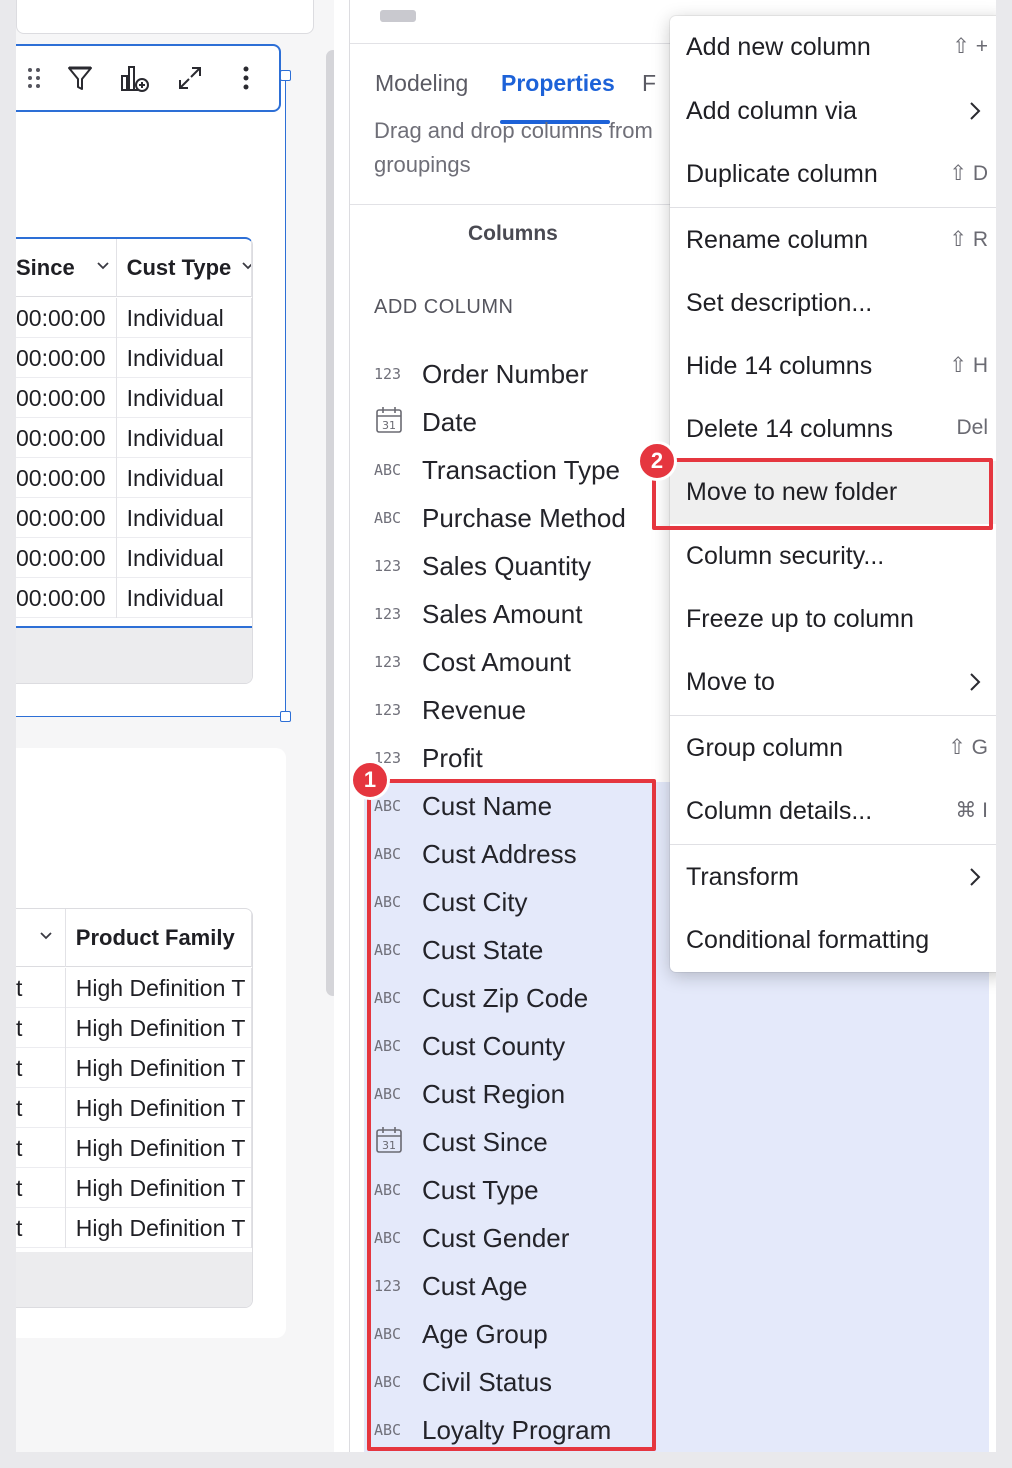  Describe the element at coordinates (558, 83) in the screenshot. I see `tab-properties: Properties` at that location.